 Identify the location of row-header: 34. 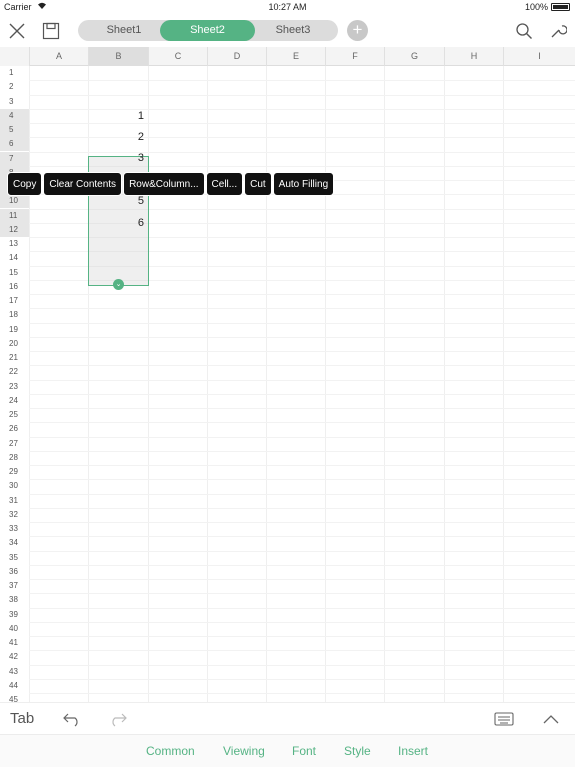
(14, 543).